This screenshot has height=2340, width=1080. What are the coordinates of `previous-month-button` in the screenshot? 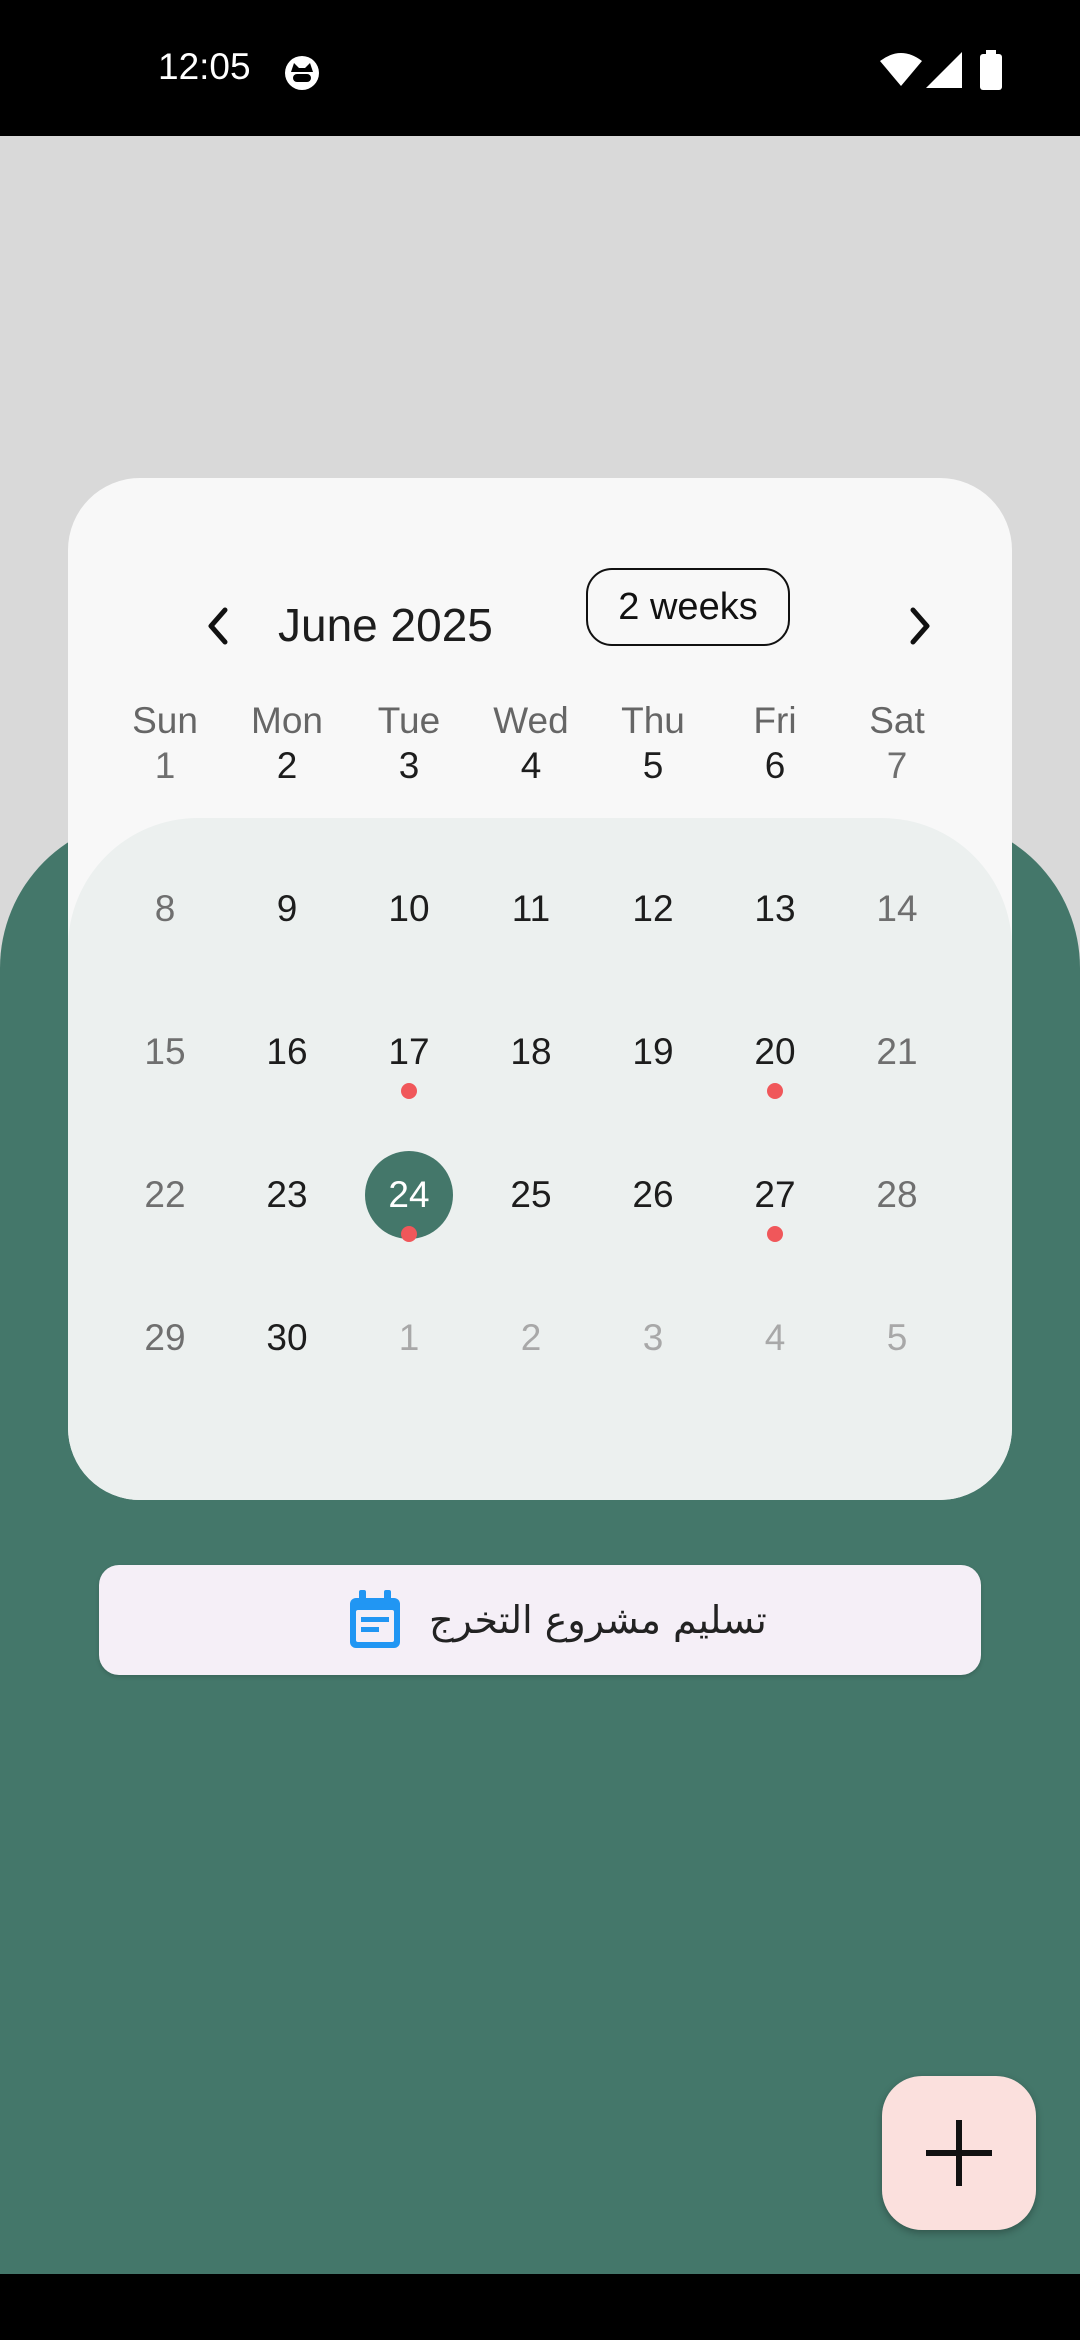 It's located at (218, 626).